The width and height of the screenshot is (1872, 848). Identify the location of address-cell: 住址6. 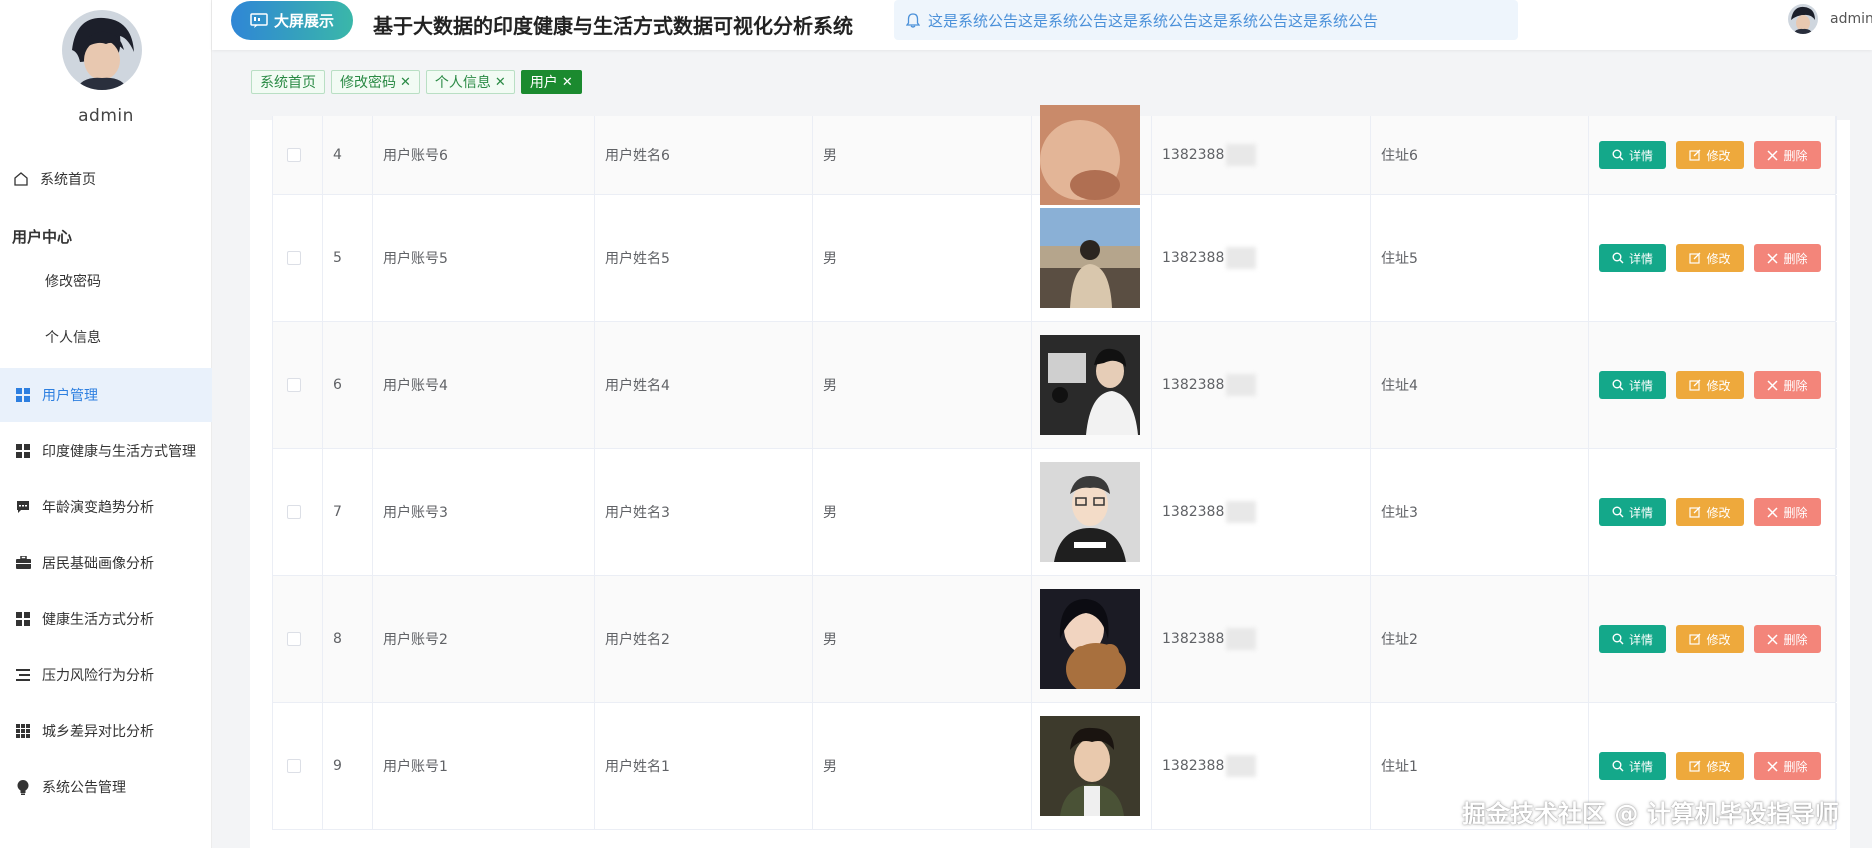
(1480, 155).